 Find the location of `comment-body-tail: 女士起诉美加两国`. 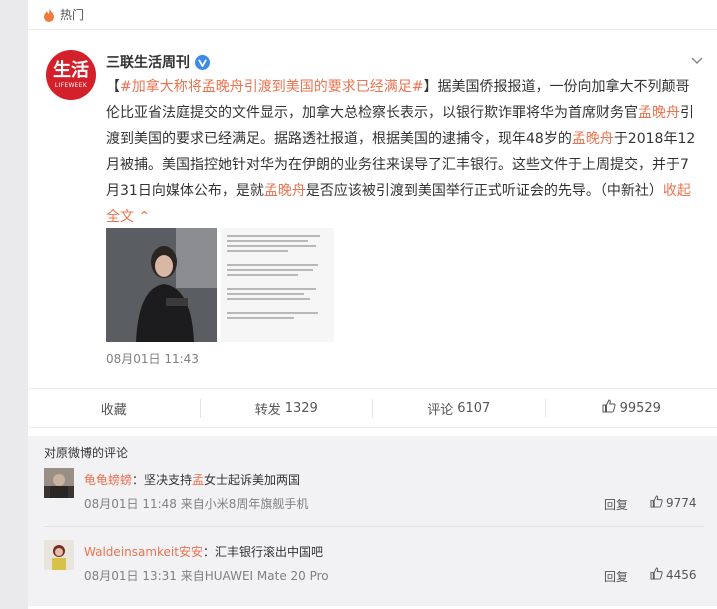

comment-body-tail: 女士起诉美加两国 is located at coordinates (252, 480).